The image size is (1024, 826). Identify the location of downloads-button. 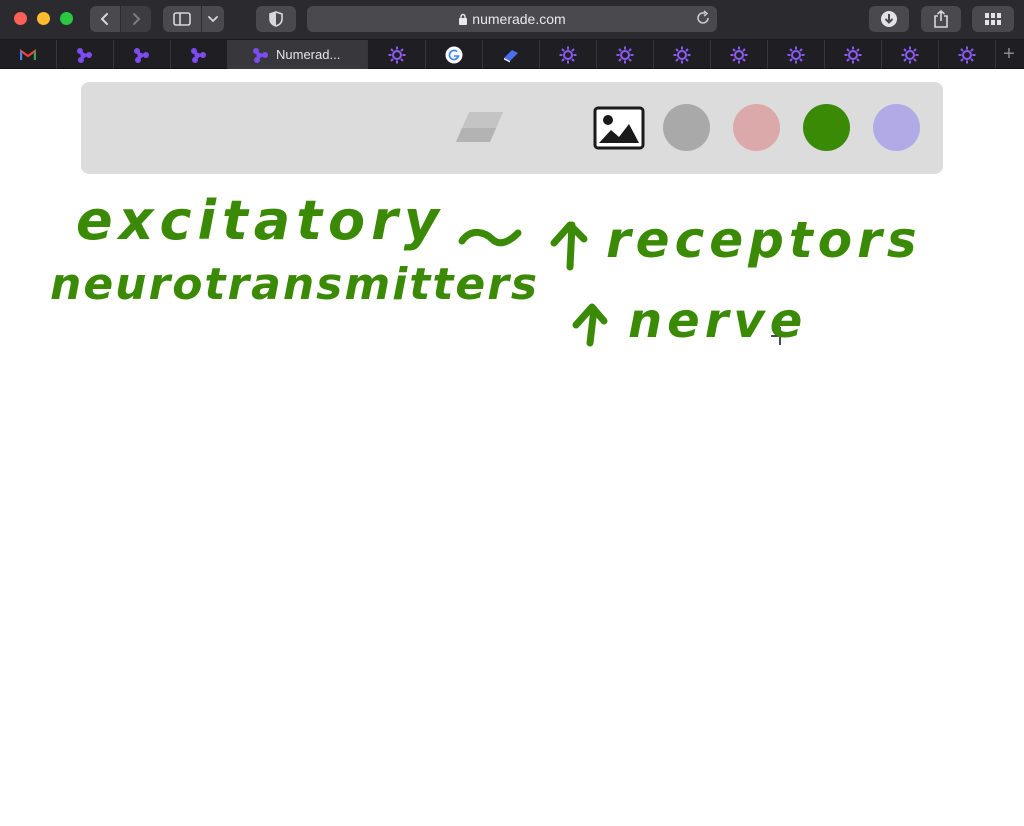
(889, 19).